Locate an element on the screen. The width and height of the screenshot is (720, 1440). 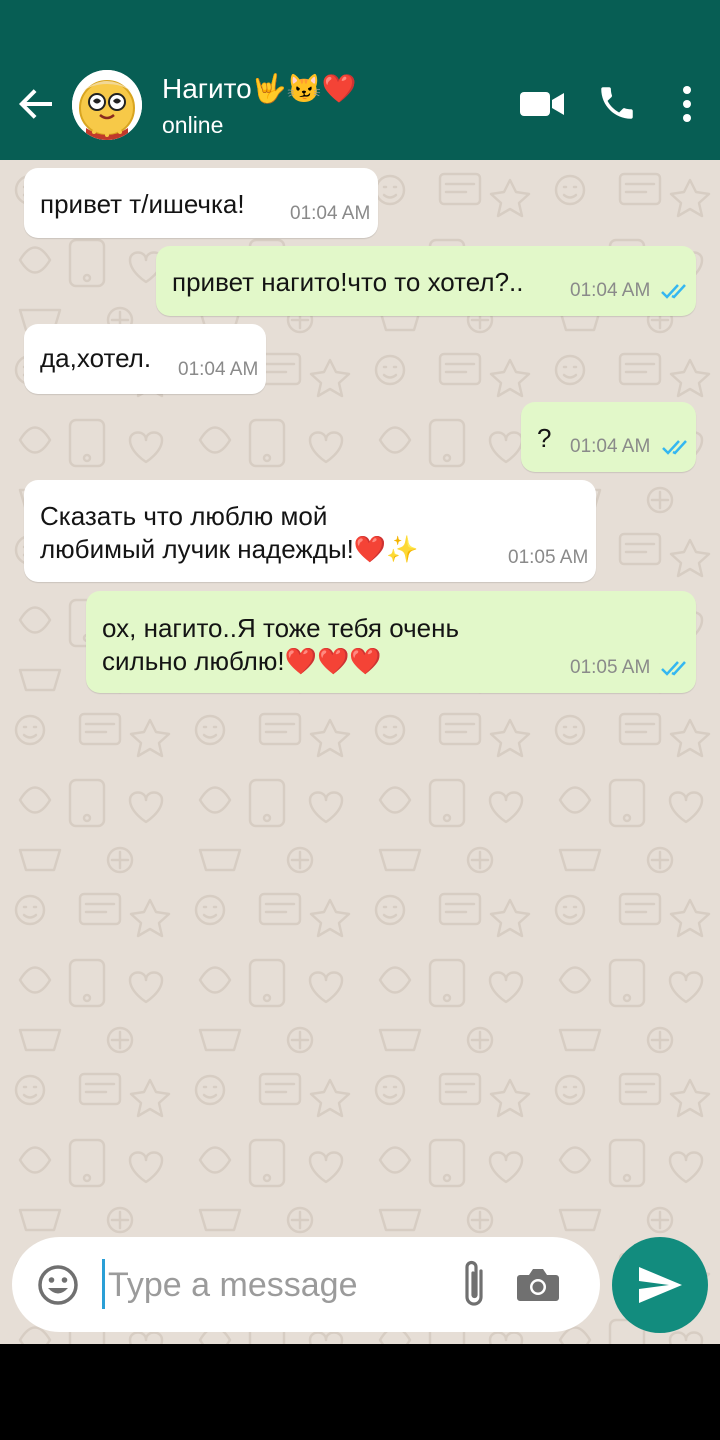
text-cursor is located at coordinates (103, 1284).